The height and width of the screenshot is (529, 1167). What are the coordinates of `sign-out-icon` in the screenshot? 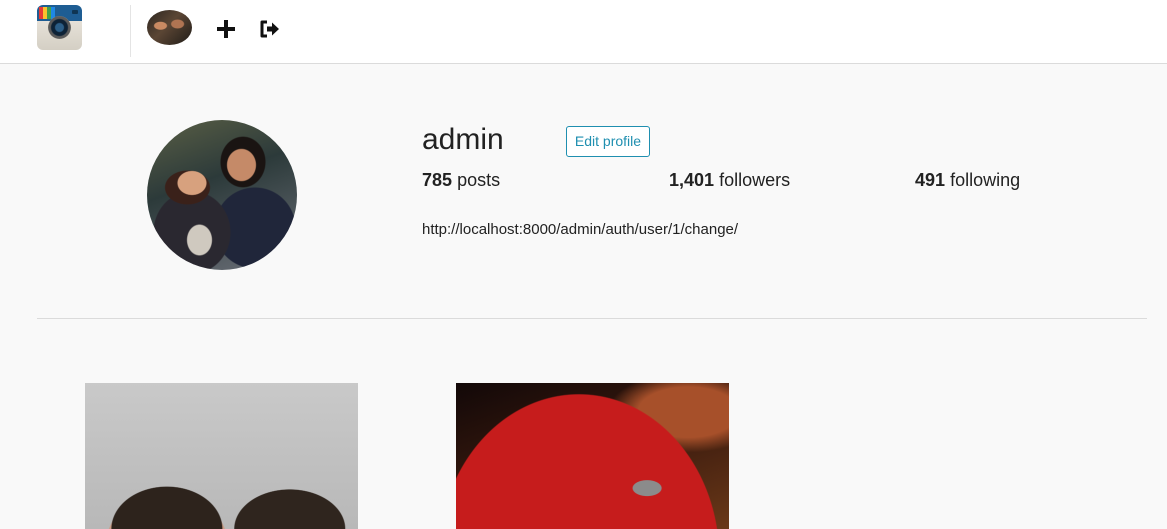 It's located at (270, 29).